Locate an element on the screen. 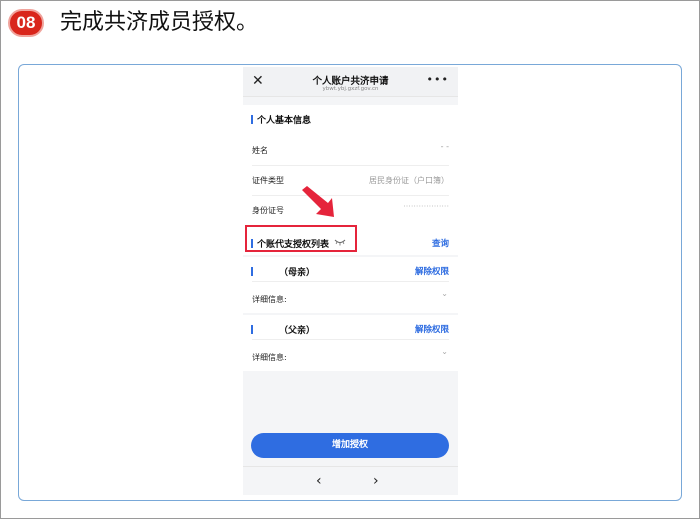 The height and width of the screenshot is (519, 700). member-relation-text: （母亲） is located at coordinates (297, 273).